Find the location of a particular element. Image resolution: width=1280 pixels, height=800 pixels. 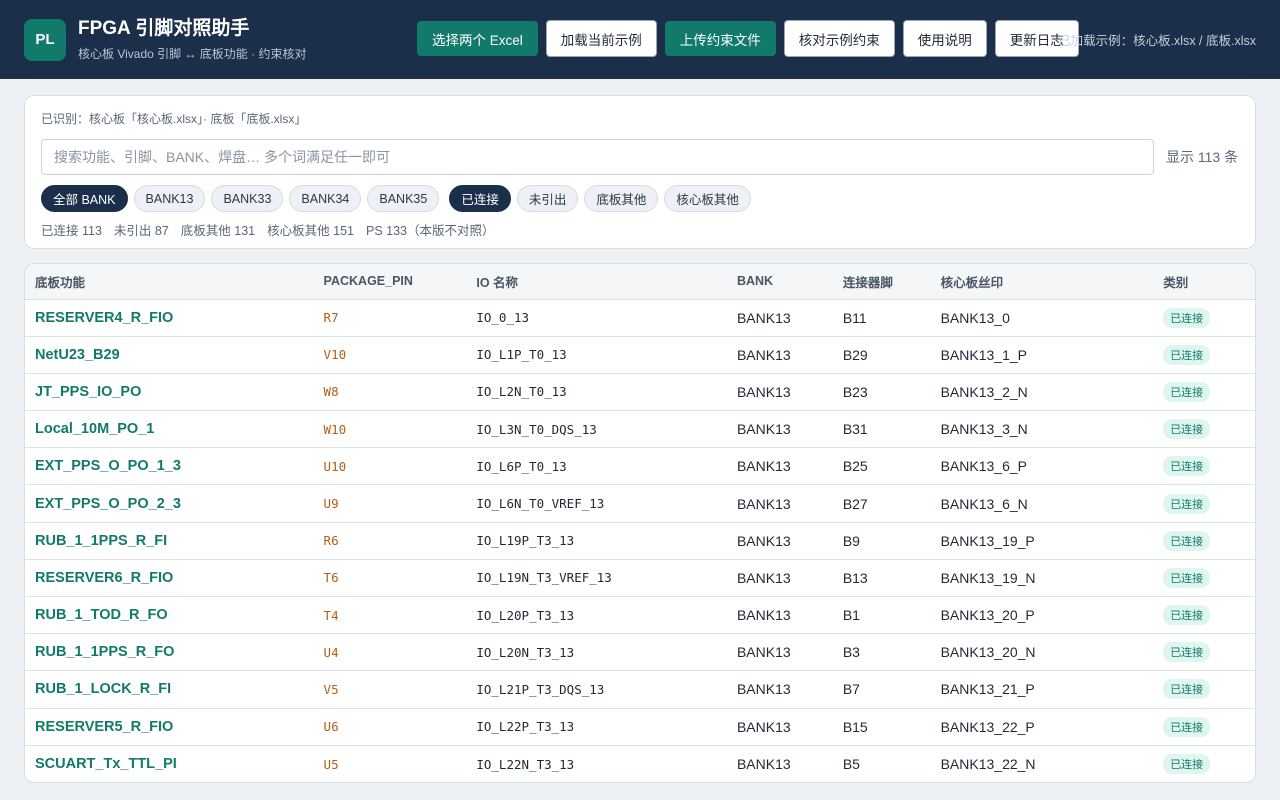

cell-io-name: IO_L1P_T0_13 is located at coordinates (596, 355).